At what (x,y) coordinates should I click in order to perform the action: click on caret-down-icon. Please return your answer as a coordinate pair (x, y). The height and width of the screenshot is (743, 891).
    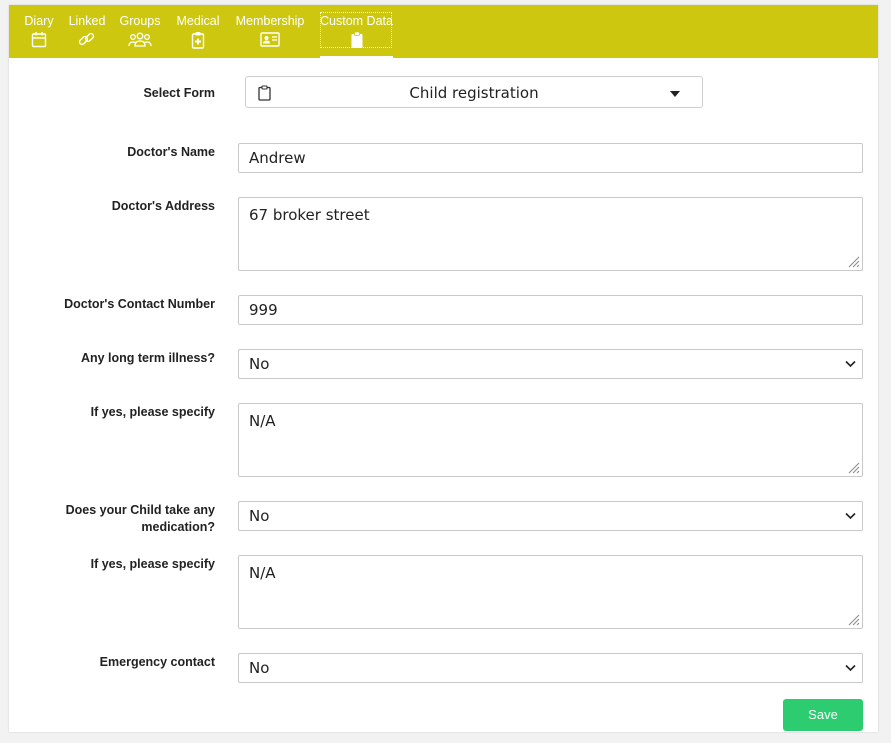
    Looking at the image, I should click on (675, 94).